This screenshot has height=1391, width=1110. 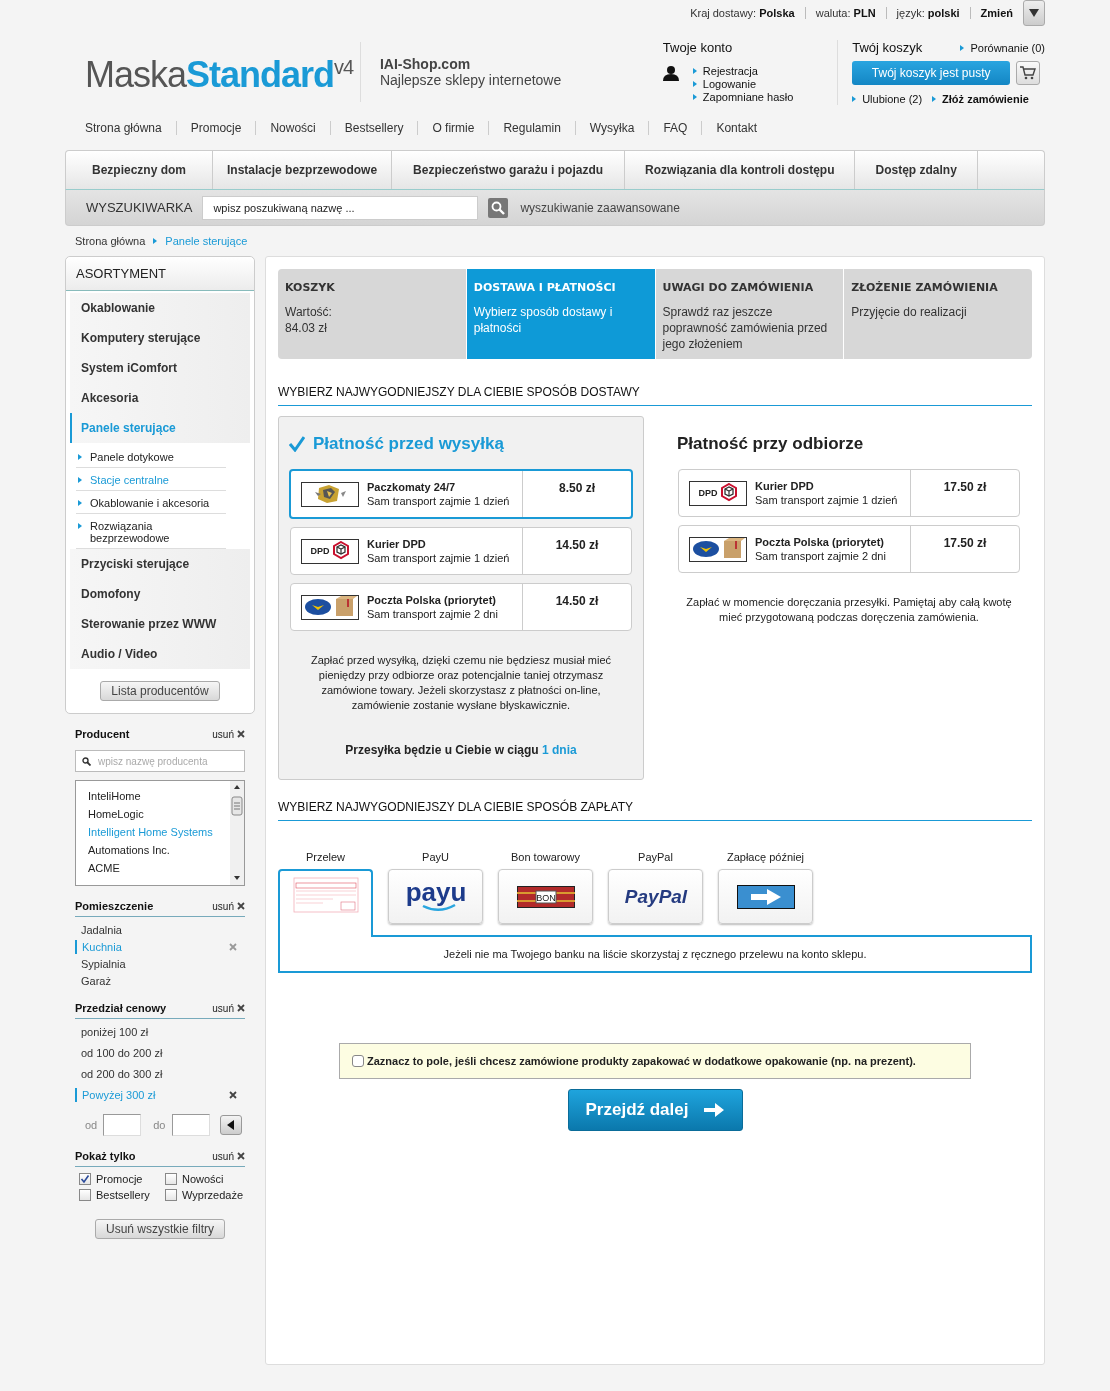 I want to click on cart-link: Złóż zamówienie, so click(x=980, y=99).